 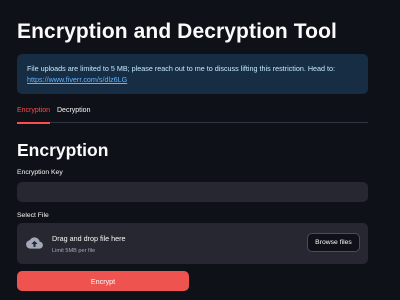 I want to click on dropzone-instructions: Drag and drop file here, so click(x=89, y=238).